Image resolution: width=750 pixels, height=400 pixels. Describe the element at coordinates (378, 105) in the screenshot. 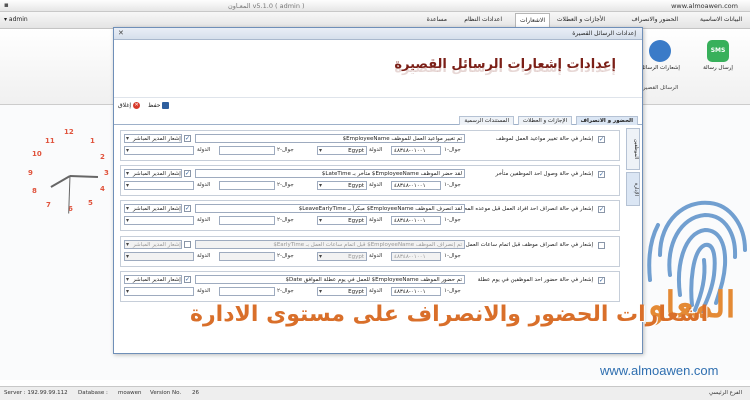

I see `dialog-toolbar: إغلاق ✕ حفظ` at that location.